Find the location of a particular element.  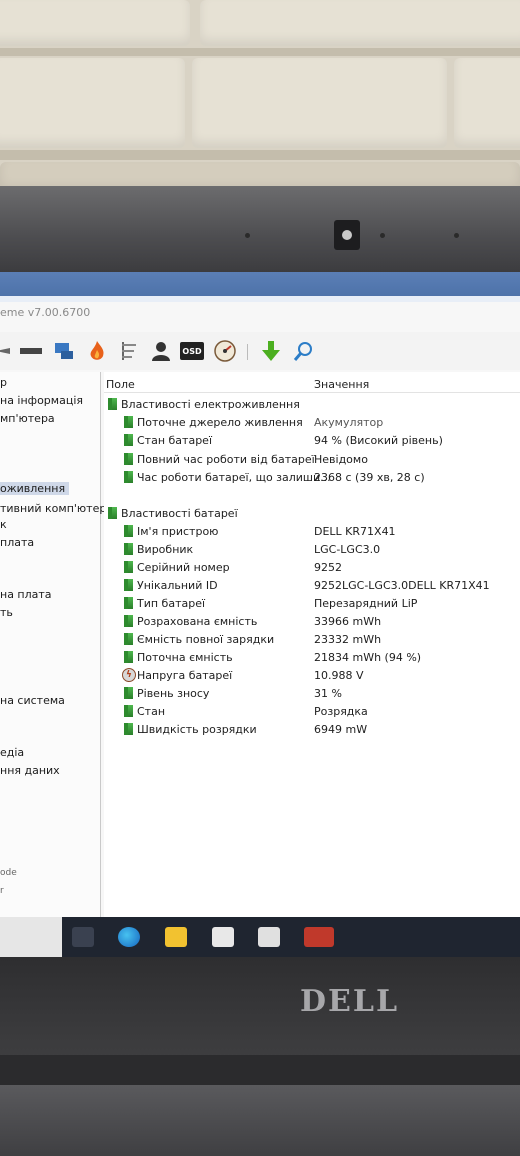

tools-icon is located at coordinates (129, 351).